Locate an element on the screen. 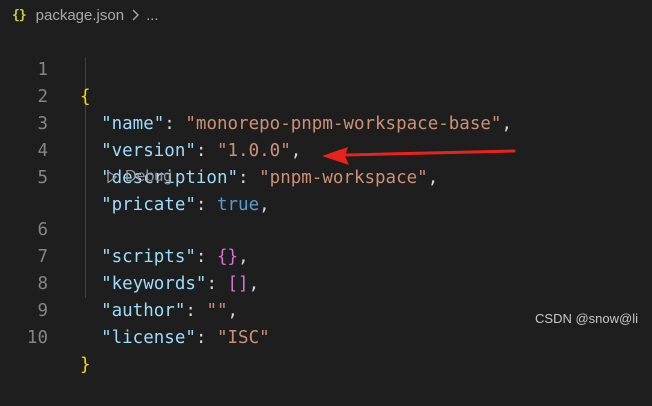 The image size is (652, 406). close-brace: } is located at coordinates (85, 365).